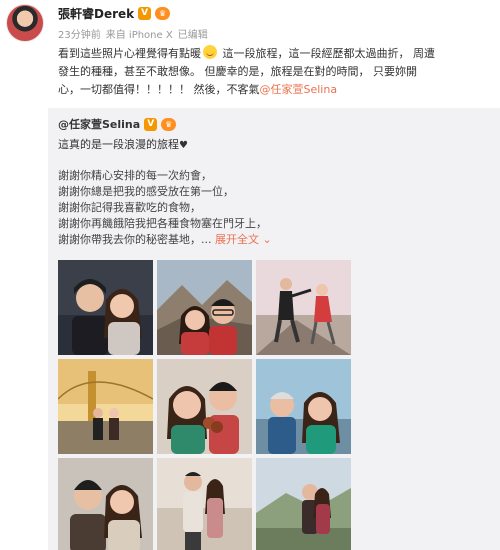  Describe the element at coordinates (124, 89) in the screenshot. I see `post-text-line3: 心，一切都值得！！！！！` at that location.